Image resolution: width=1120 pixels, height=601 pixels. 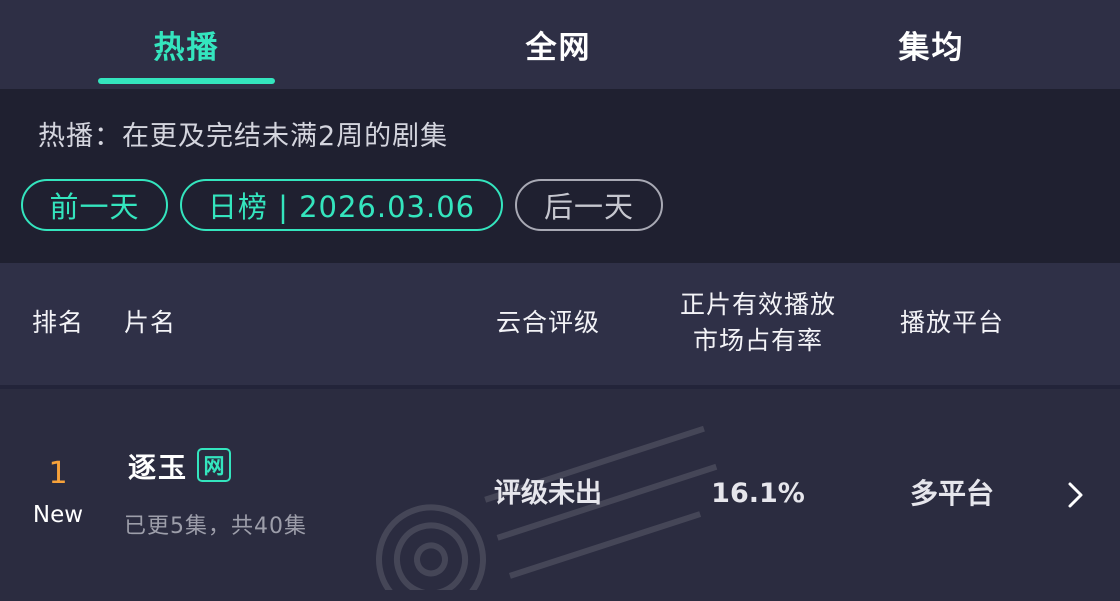 What do you see at coordinates (951, 493) in the screenshot?
I see `platform-value: 多平台` at bounding box center [951, 493].